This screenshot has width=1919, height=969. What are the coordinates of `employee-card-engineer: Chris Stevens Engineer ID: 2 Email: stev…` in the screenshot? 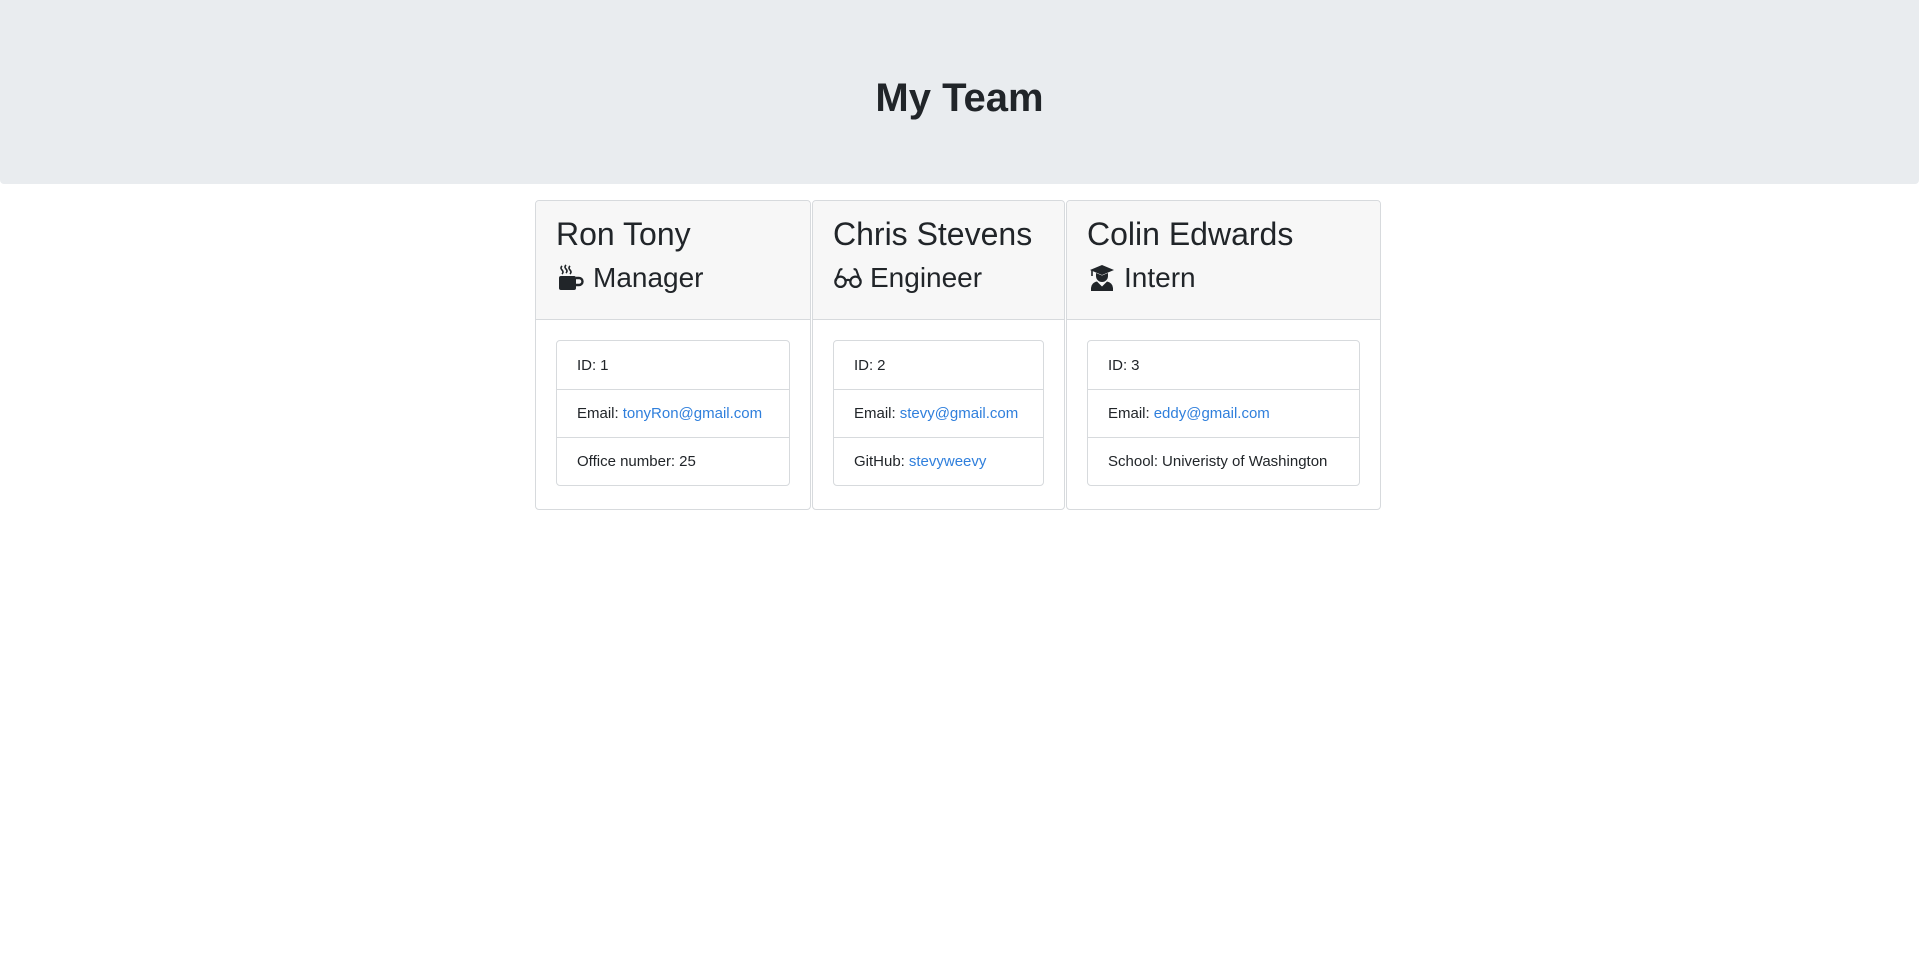 It's located at (938, 355).